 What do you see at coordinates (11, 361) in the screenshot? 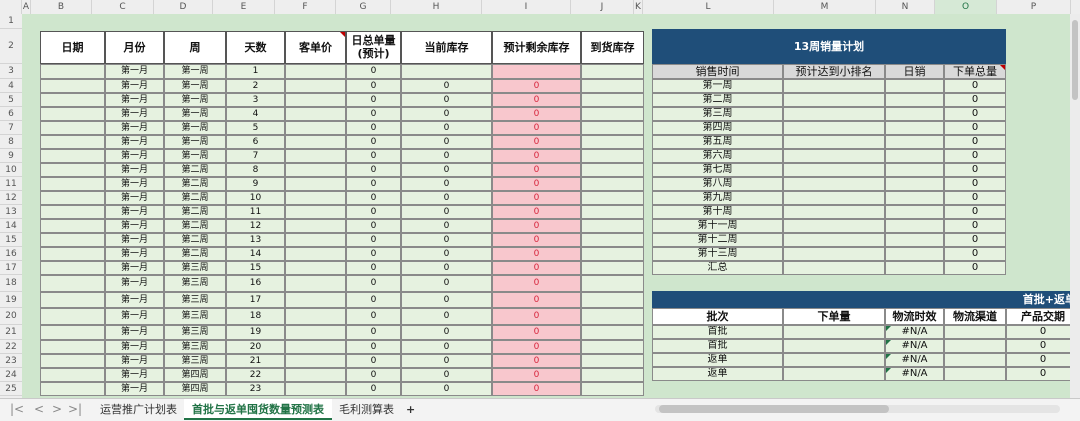
I see `row-header-23: 23` at bounding box center [11, 361].